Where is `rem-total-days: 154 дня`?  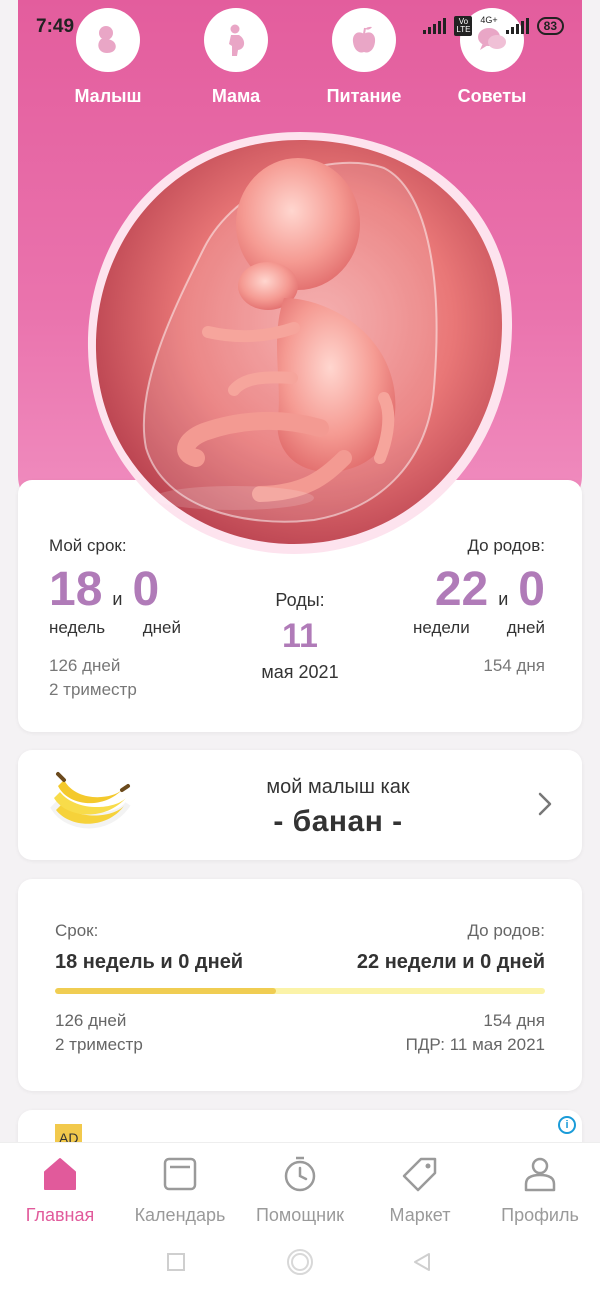 rem-total-days: 154 дня is located at coordinates (514, 665).